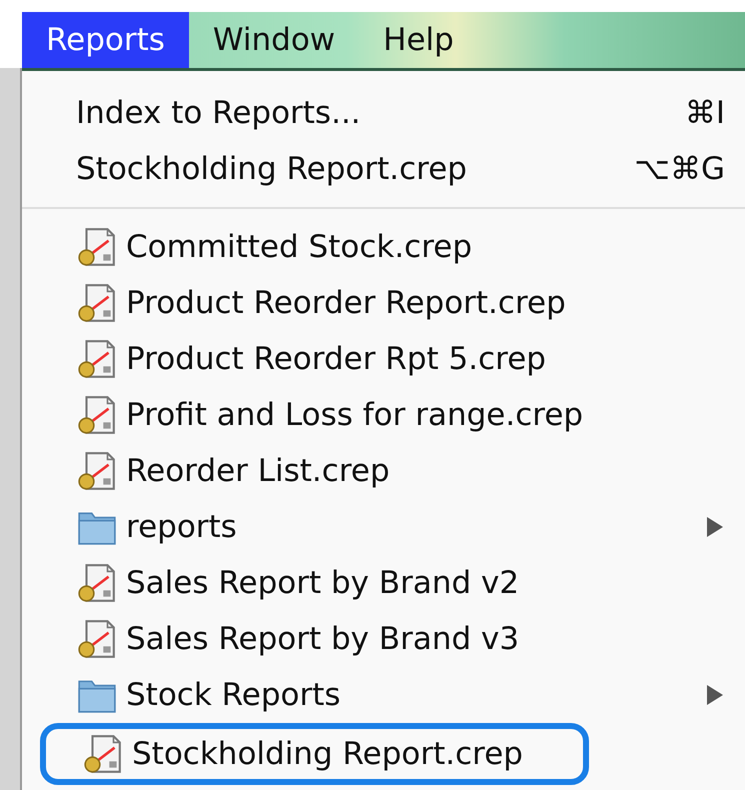 The width and height of the screenshot is (745, 790). I want to click on menu-item: Stockholding Report.crep ⌥⌘G, so click(383, 169).